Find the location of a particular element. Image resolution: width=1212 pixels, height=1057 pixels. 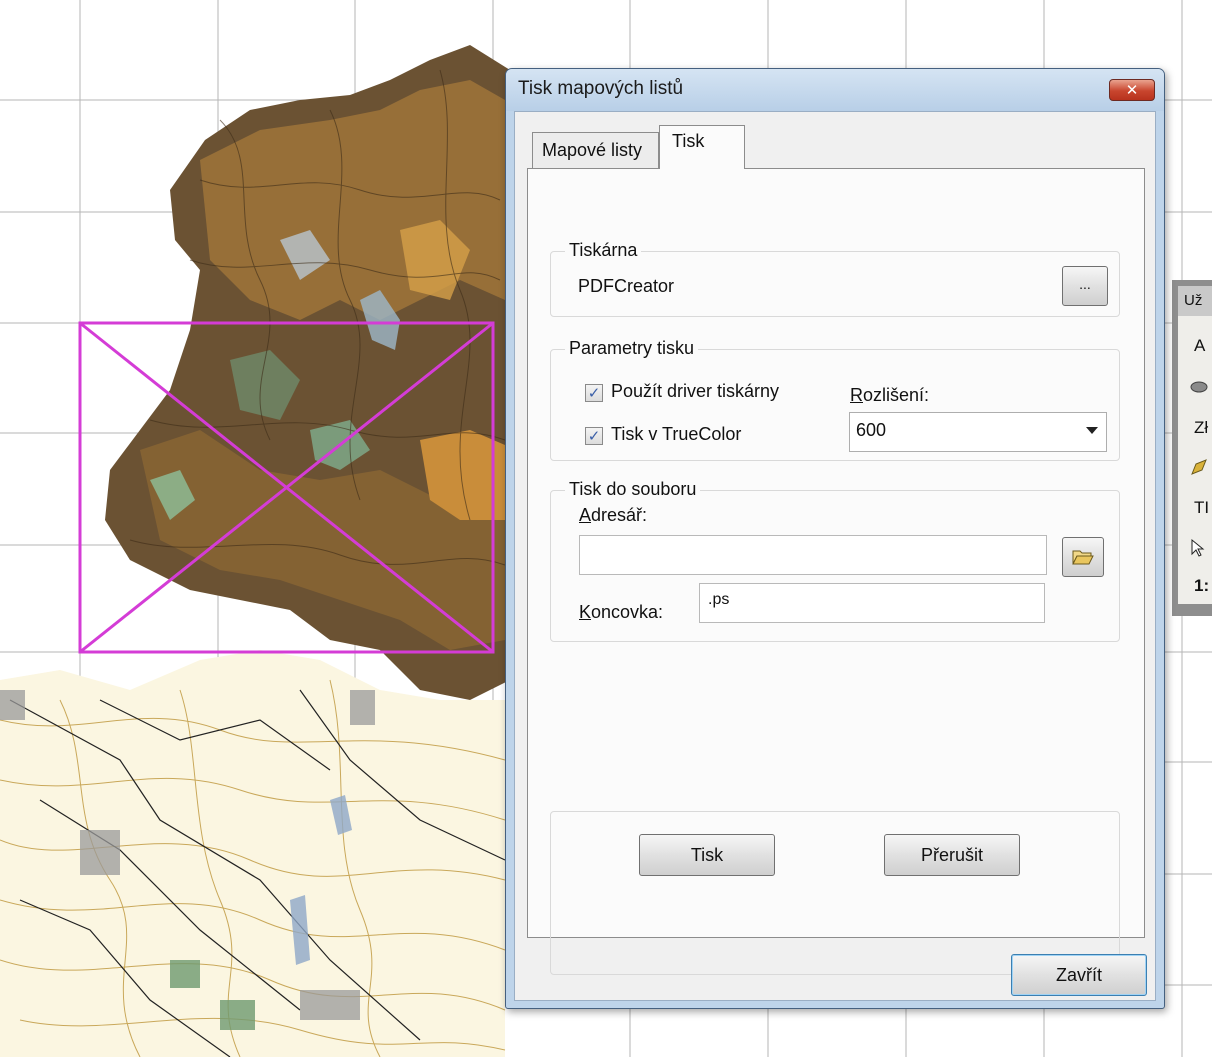

tab-map-sheets-label: Mapové listy is located at coordinates (592, 150).